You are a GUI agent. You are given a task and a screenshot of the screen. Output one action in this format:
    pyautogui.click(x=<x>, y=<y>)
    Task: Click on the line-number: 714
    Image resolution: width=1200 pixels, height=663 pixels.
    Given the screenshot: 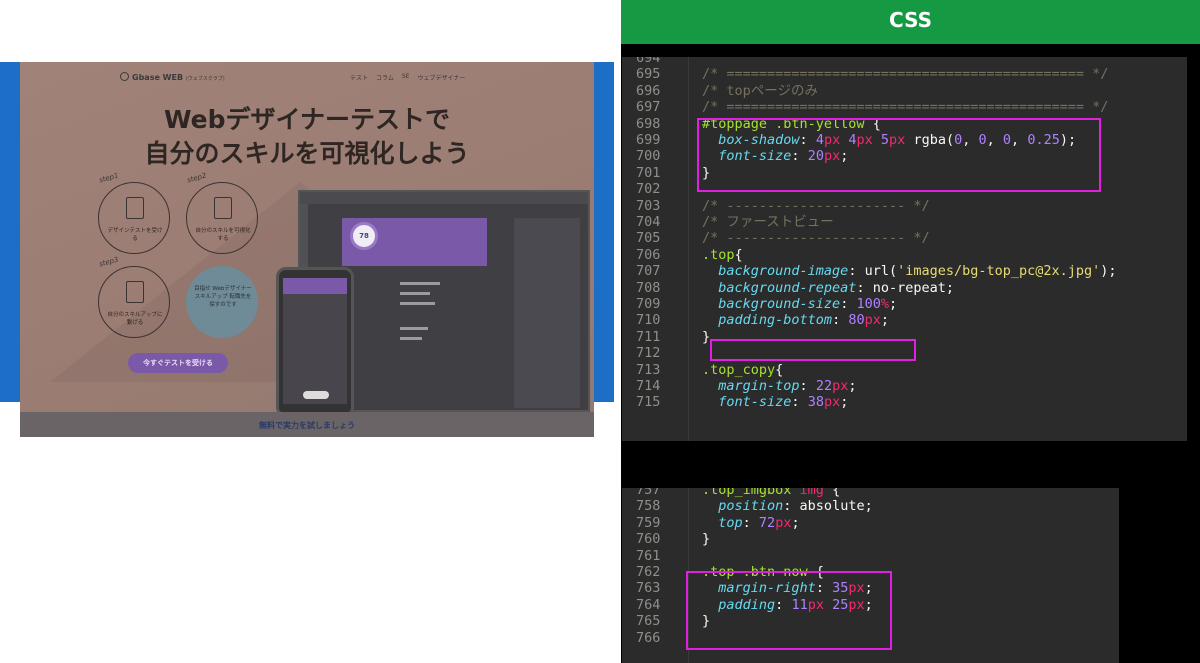 What is the action you would take?
    pyautogui.click(x=648, y=386)
    